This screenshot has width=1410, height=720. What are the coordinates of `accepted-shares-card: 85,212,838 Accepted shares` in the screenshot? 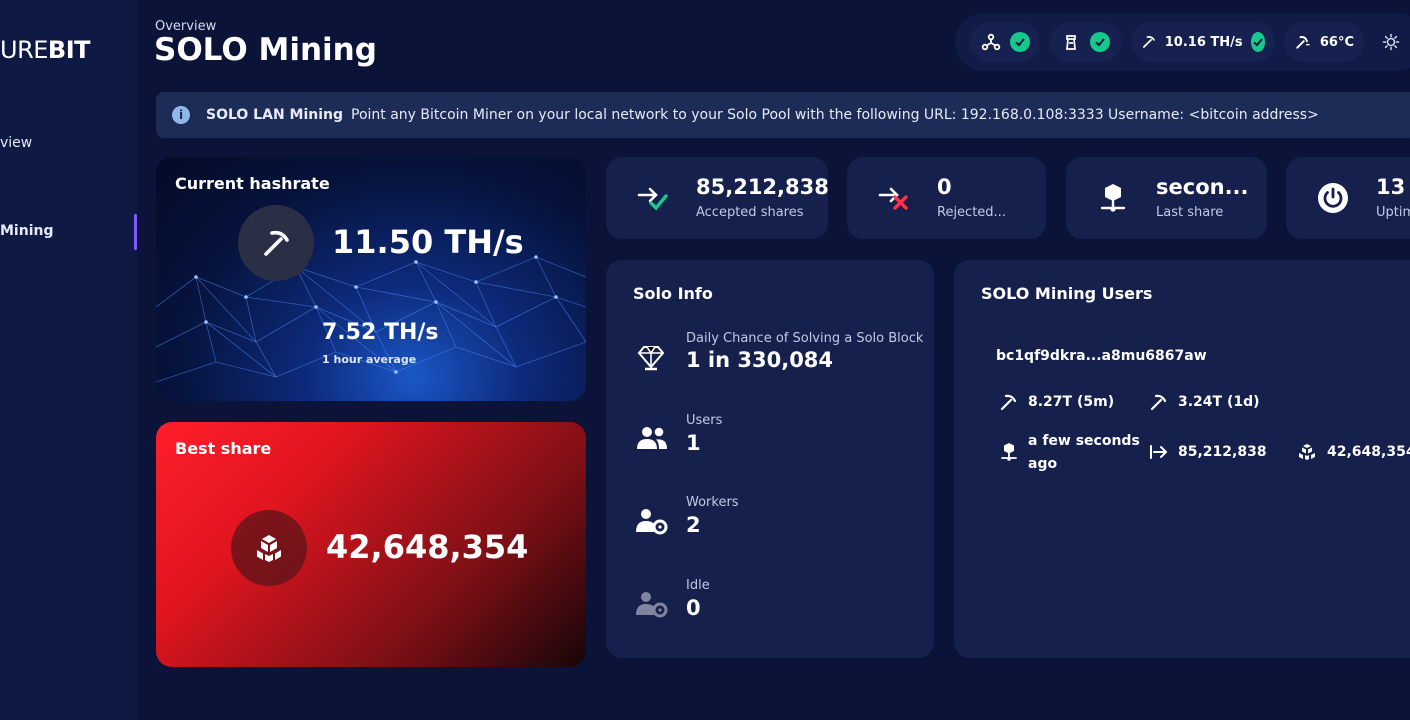 It's located at (717, 198).